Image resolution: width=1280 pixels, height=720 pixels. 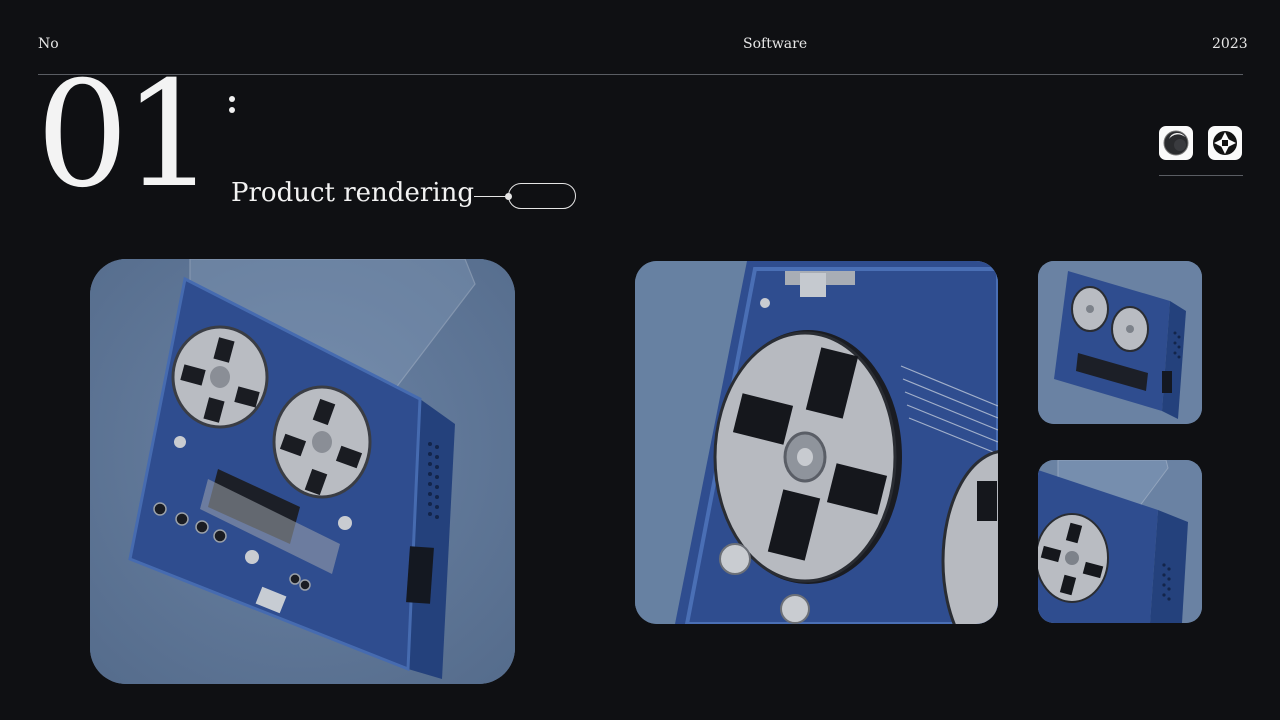 What do you see at coordinates (1120, 541) in the screenshot?
I see `product-render-thumb-lid` at bounding box center [1120, 541].